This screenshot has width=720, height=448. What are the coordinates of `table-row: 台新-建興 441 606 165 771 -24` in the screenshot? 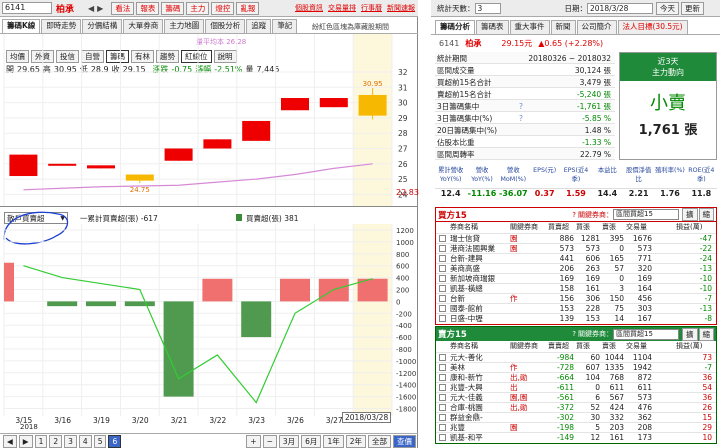 It's located at (576, 258).